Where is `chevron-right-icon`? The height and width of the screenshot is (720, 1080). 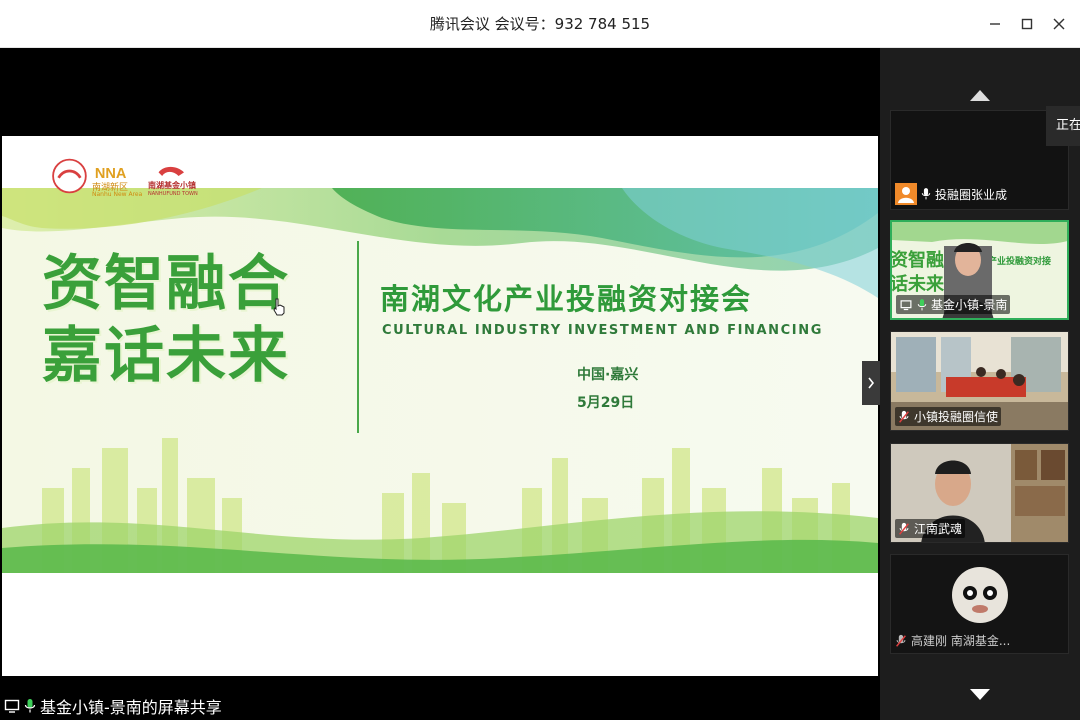 chevron-right-icon is located at coordinates (871, 383).